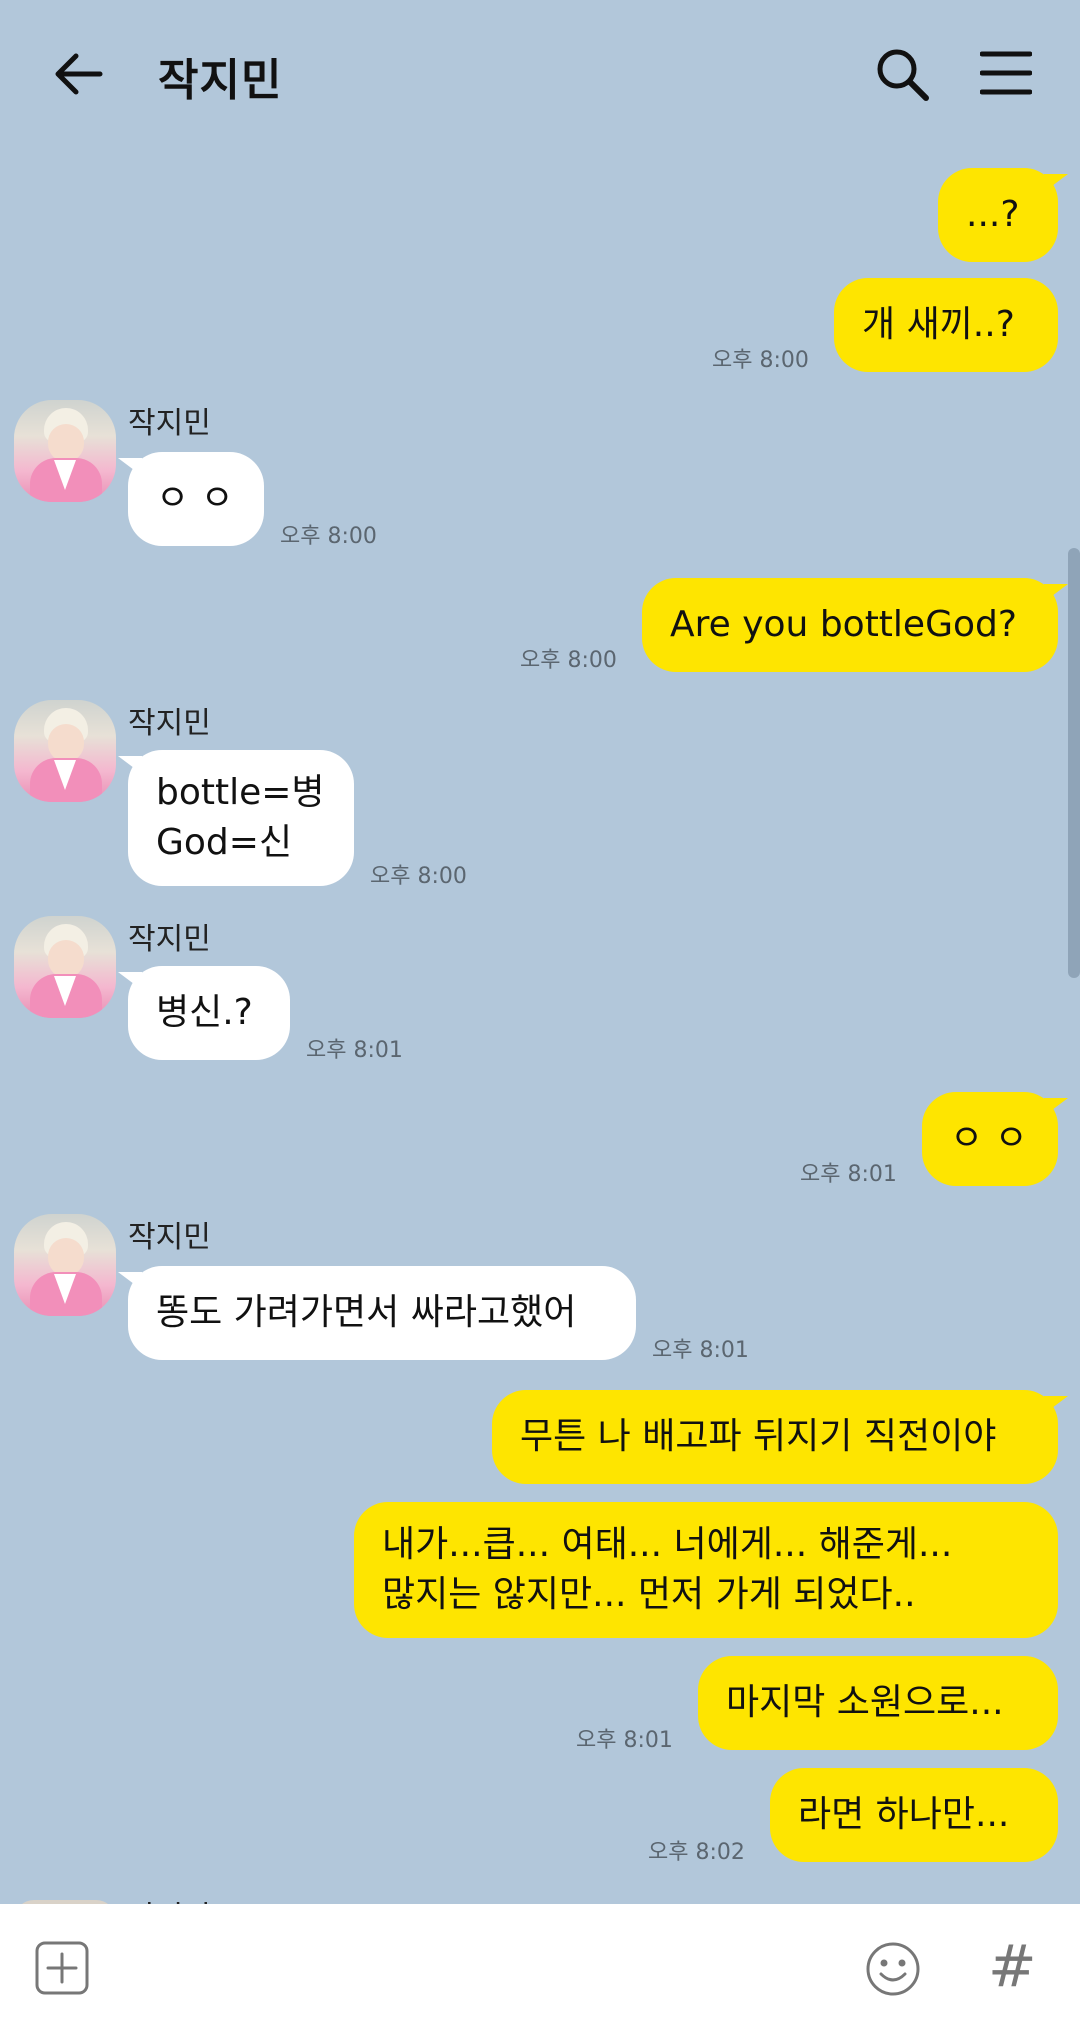 The width and height of the screenshot is (1080, 2031). What do you see at coordinates (1006, 73) in the screenshot?
I see `hamburger-menu-icon` at bounding box center [1006, 73].